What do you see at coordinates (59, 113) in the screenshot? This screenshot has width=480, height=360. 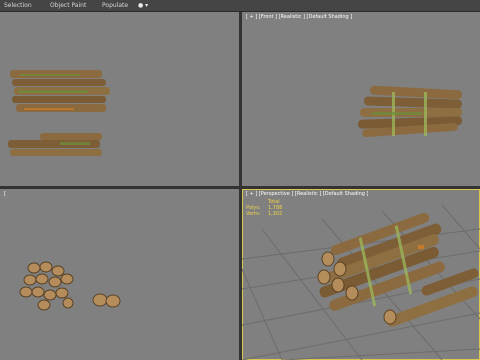 I see `log-pile-top-view` at bounding box center [59, 113].